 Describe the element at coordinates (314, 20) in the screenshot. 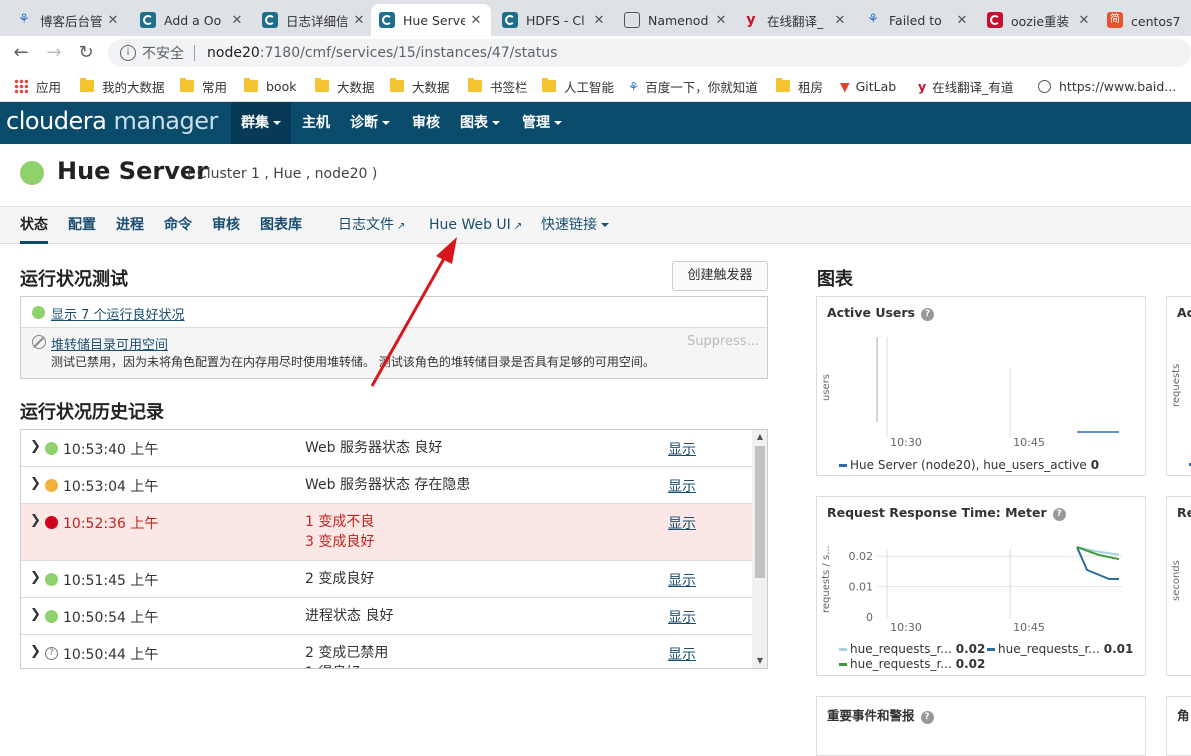

I see `browser-tab: 日志详细信 ✕` at that location.